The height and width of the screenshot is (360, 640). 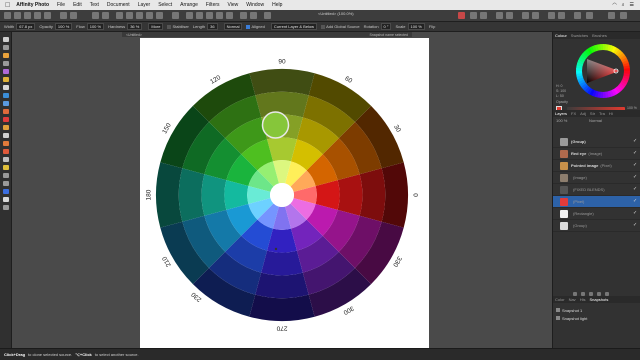 I want to click on global-source-toggle: Add Global Source, so click(x=340, y=26).